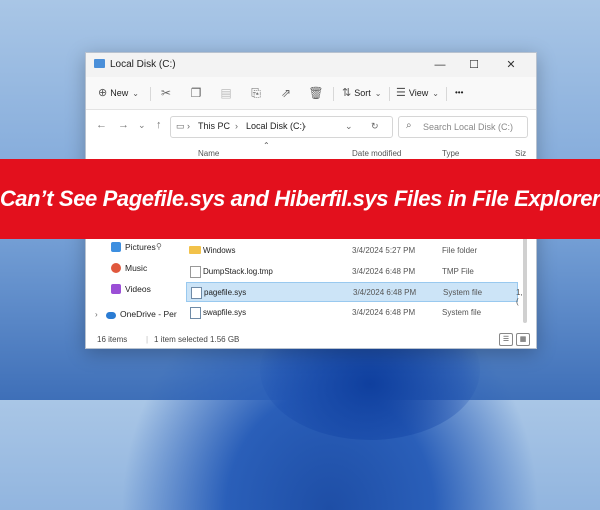 This screenshot has height=510, width=600. Describe the element at coordinates (225, 312) in the screenshot. I see `file-name: swapfile.sys` at that location.